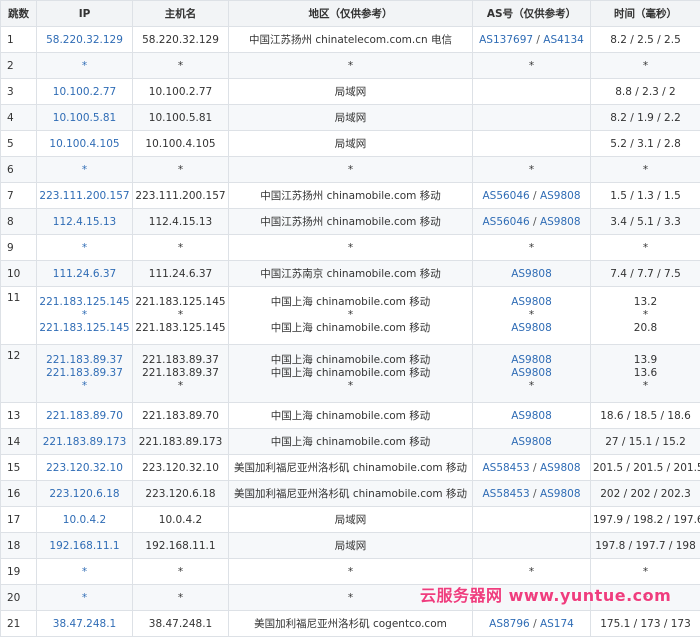  What do you see at coordinates (19, 222) in the screenshot?
I see `hop-cell: 8` at bounding box center [19, 222].